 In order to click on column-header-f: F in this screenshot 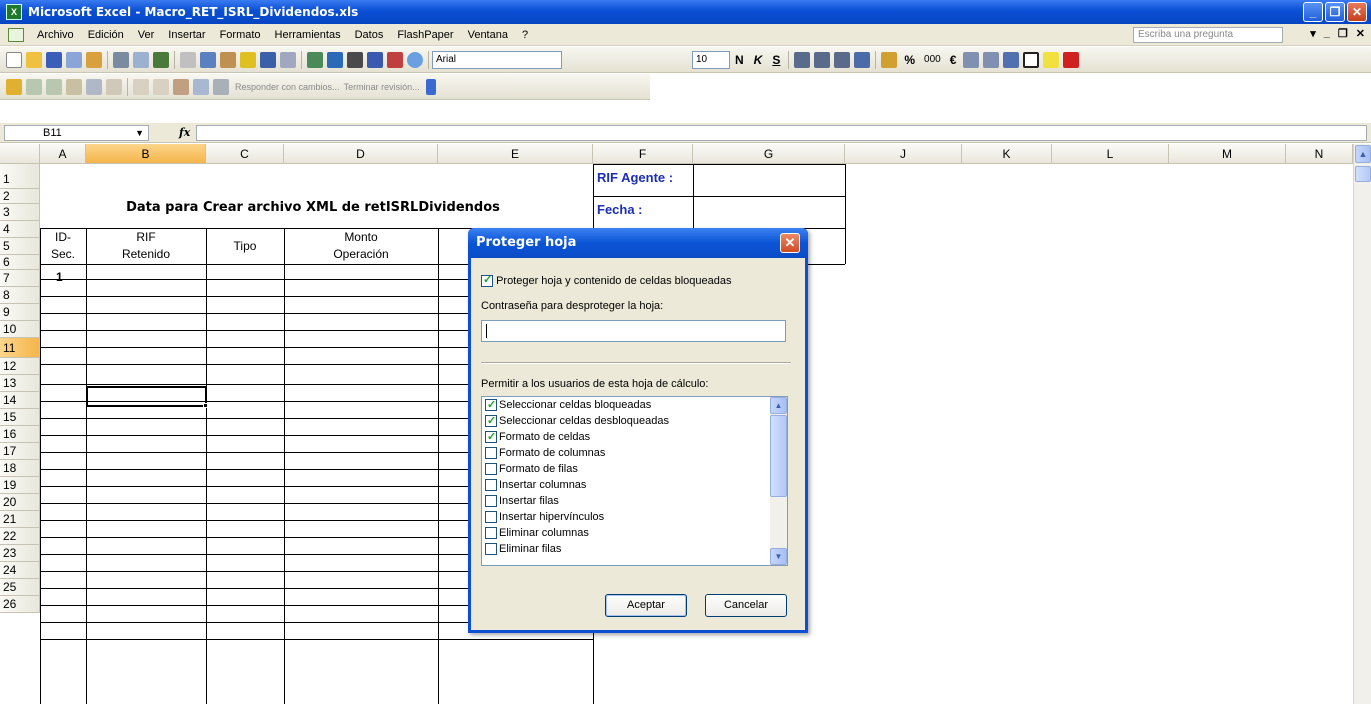, I will do `click(643, 154)`.